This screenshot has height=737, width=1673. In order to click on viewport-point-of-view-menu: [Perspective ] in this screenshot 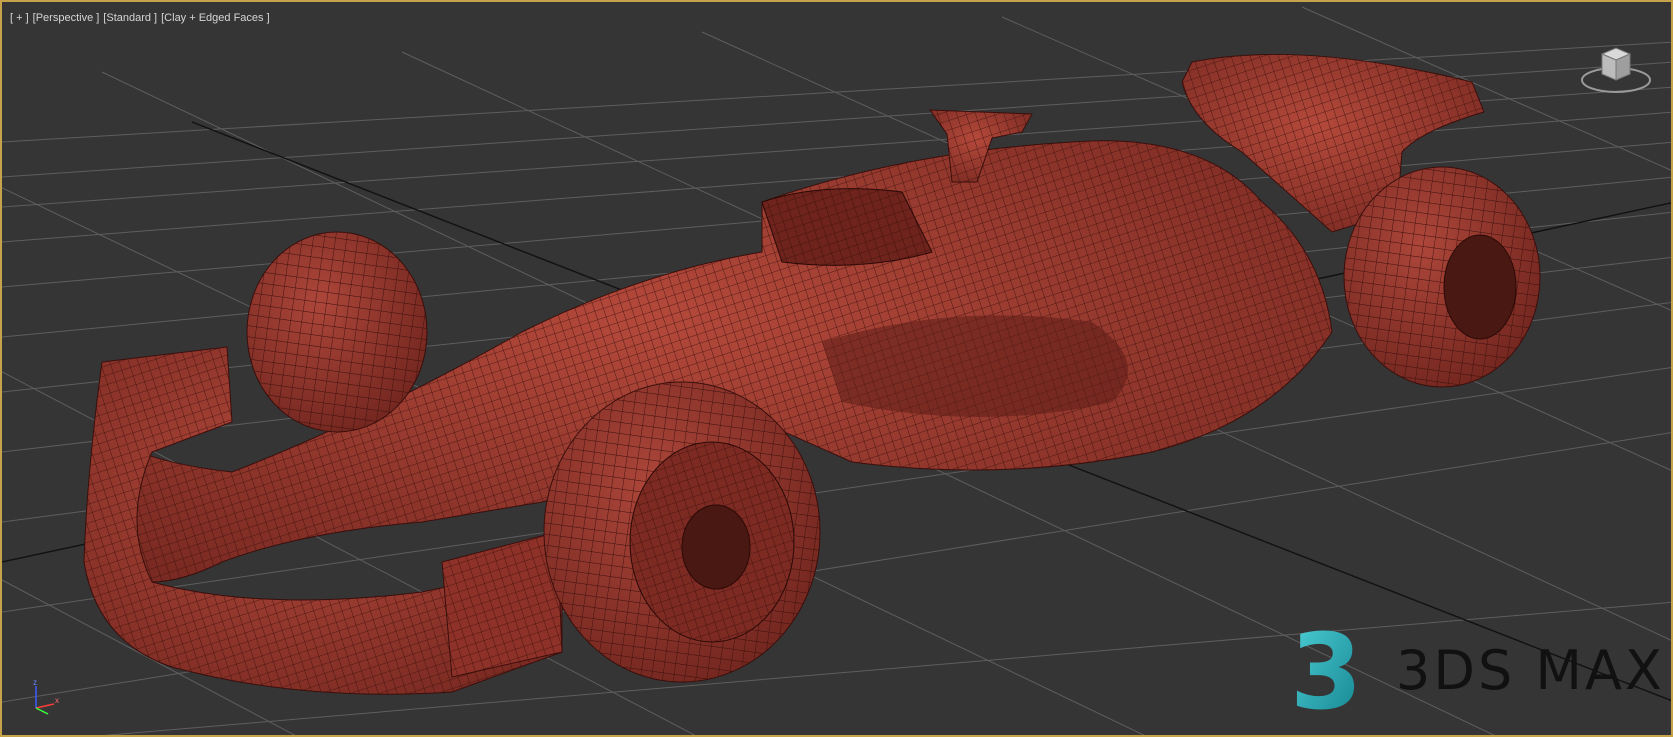, I will do `click(66, 18)`.